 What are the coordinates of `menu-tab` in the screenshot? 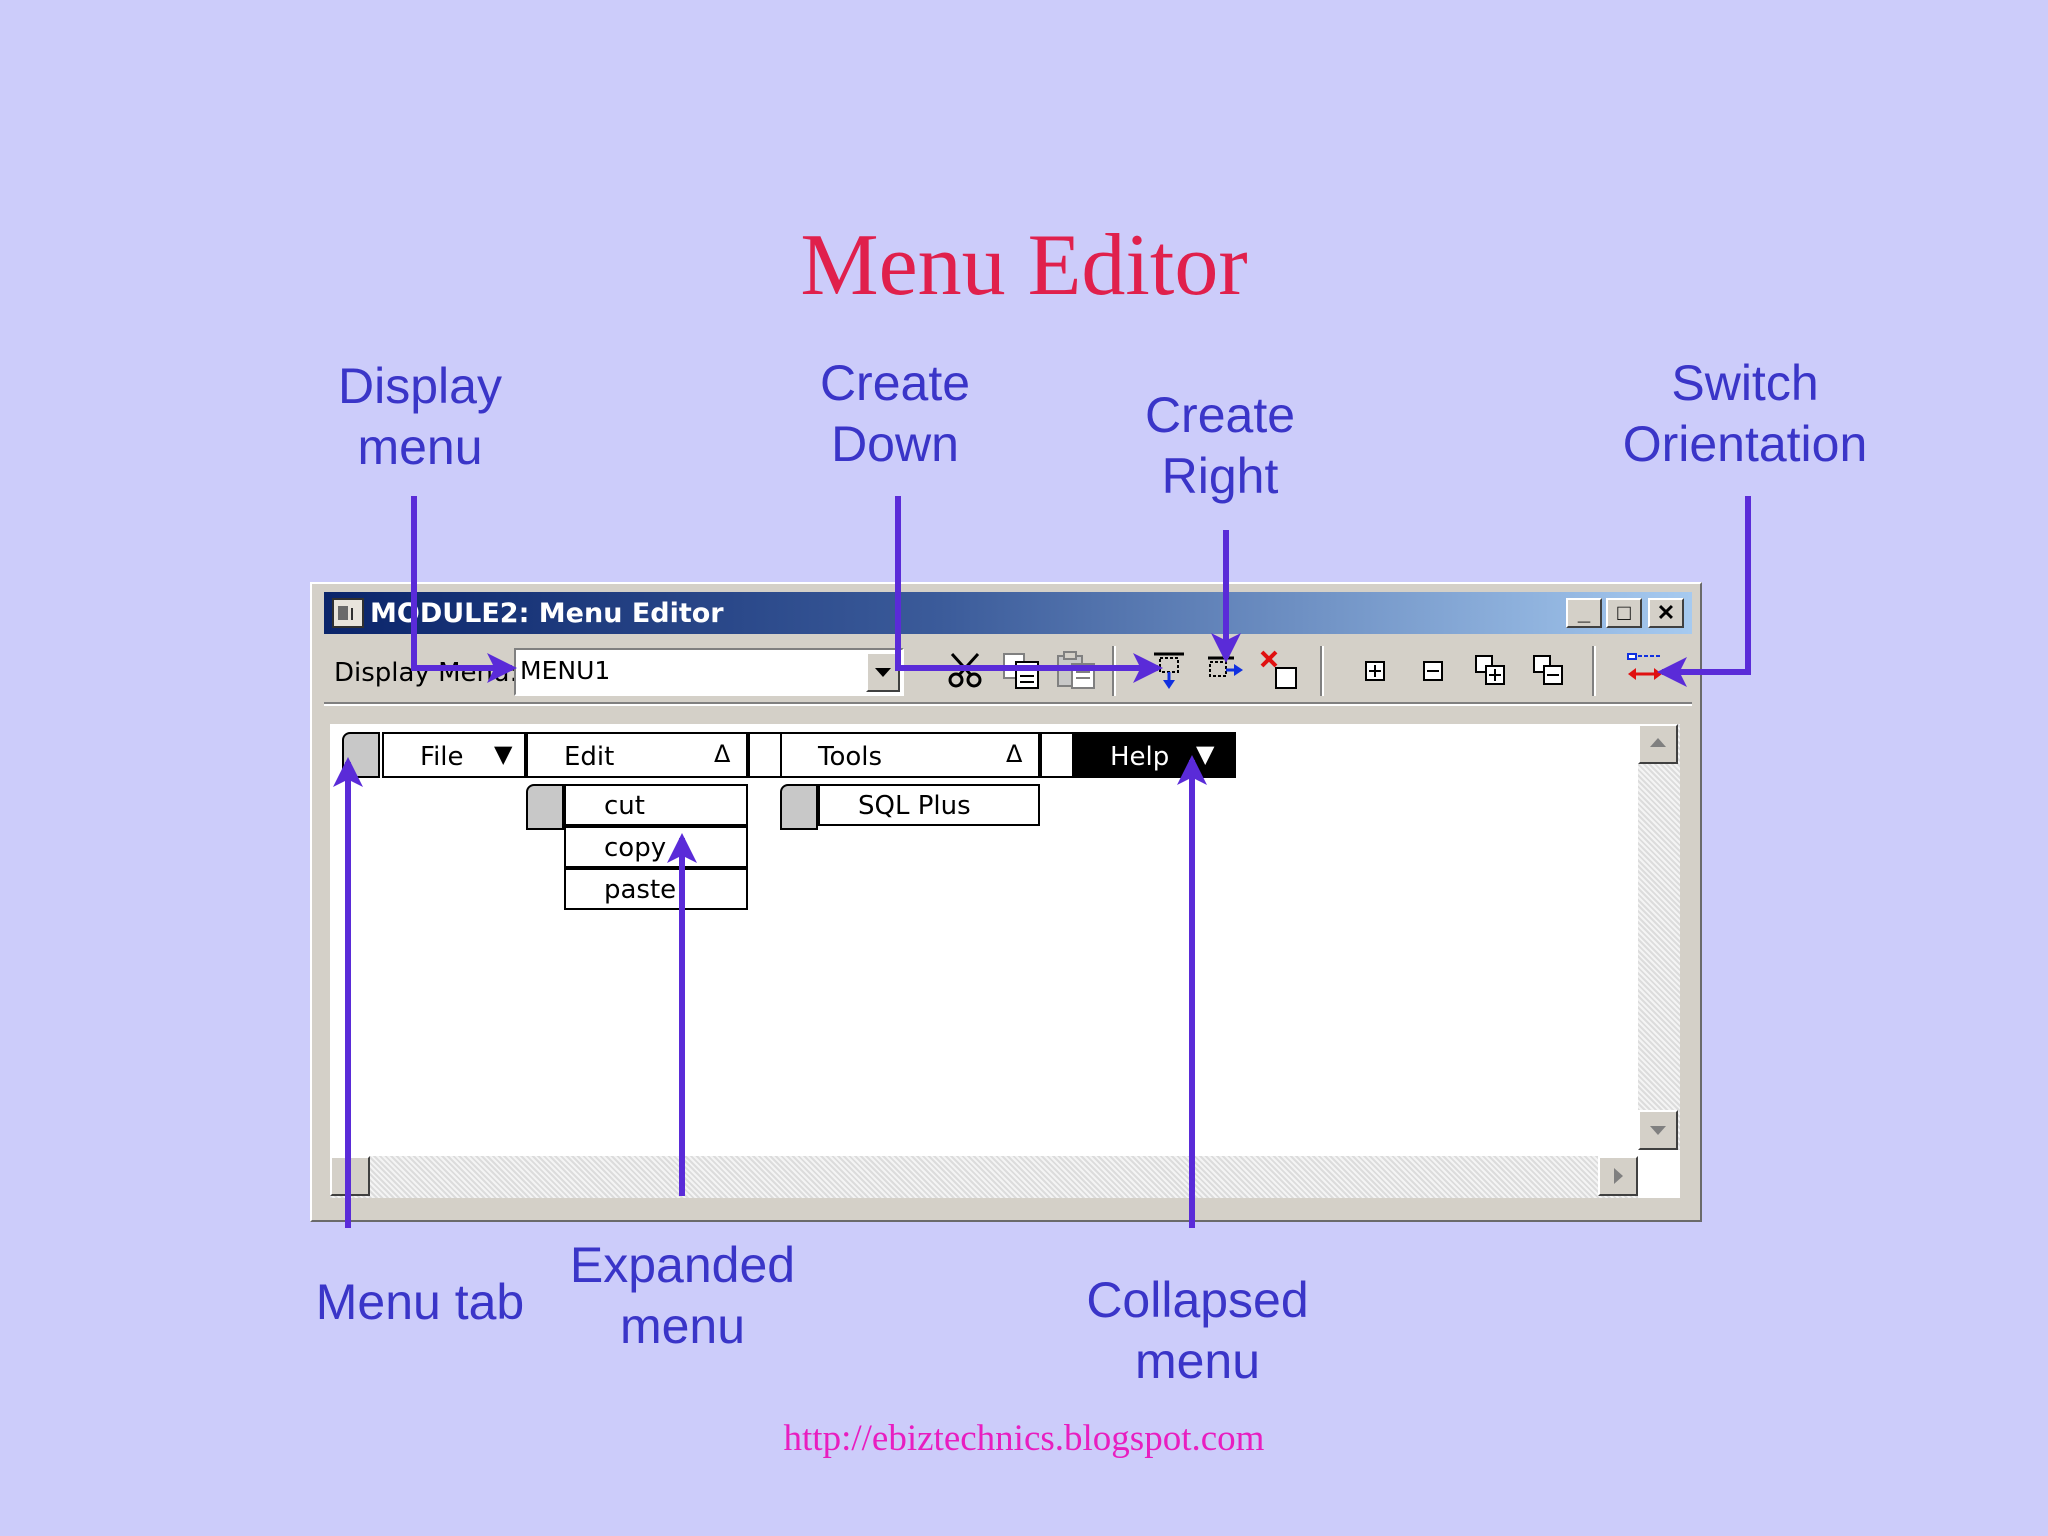 It's located at (361, 755).